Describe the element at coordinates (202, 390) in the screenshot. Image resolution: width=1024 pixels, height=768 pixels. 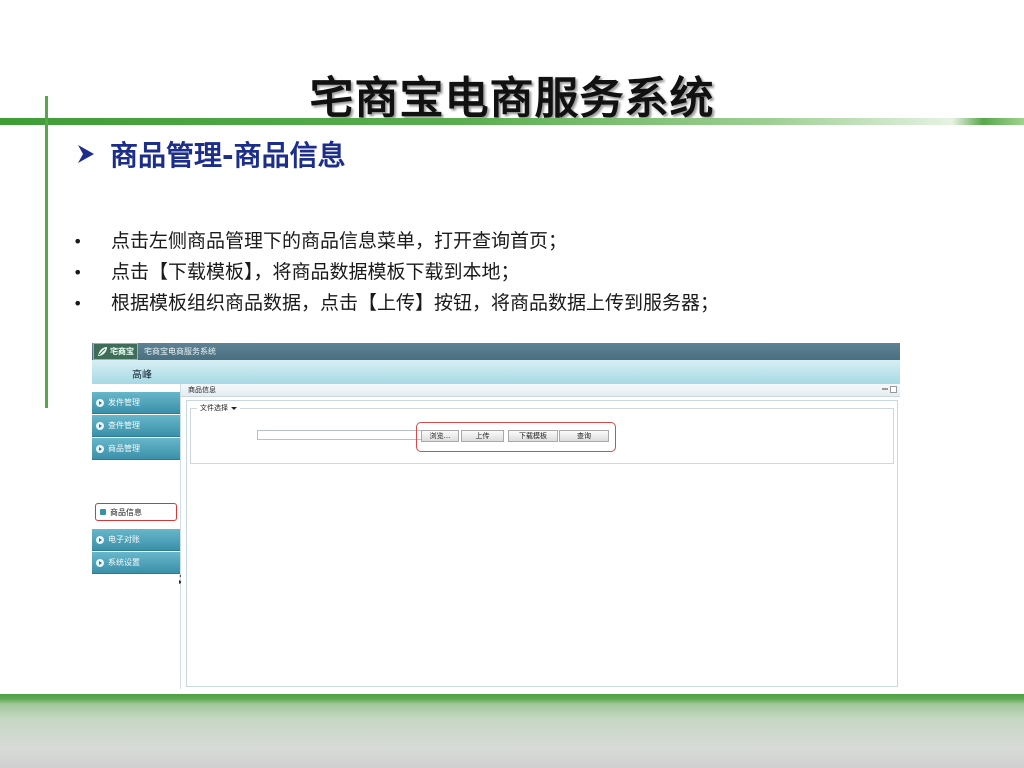
I see `panel-title: 商品信息` at that location.